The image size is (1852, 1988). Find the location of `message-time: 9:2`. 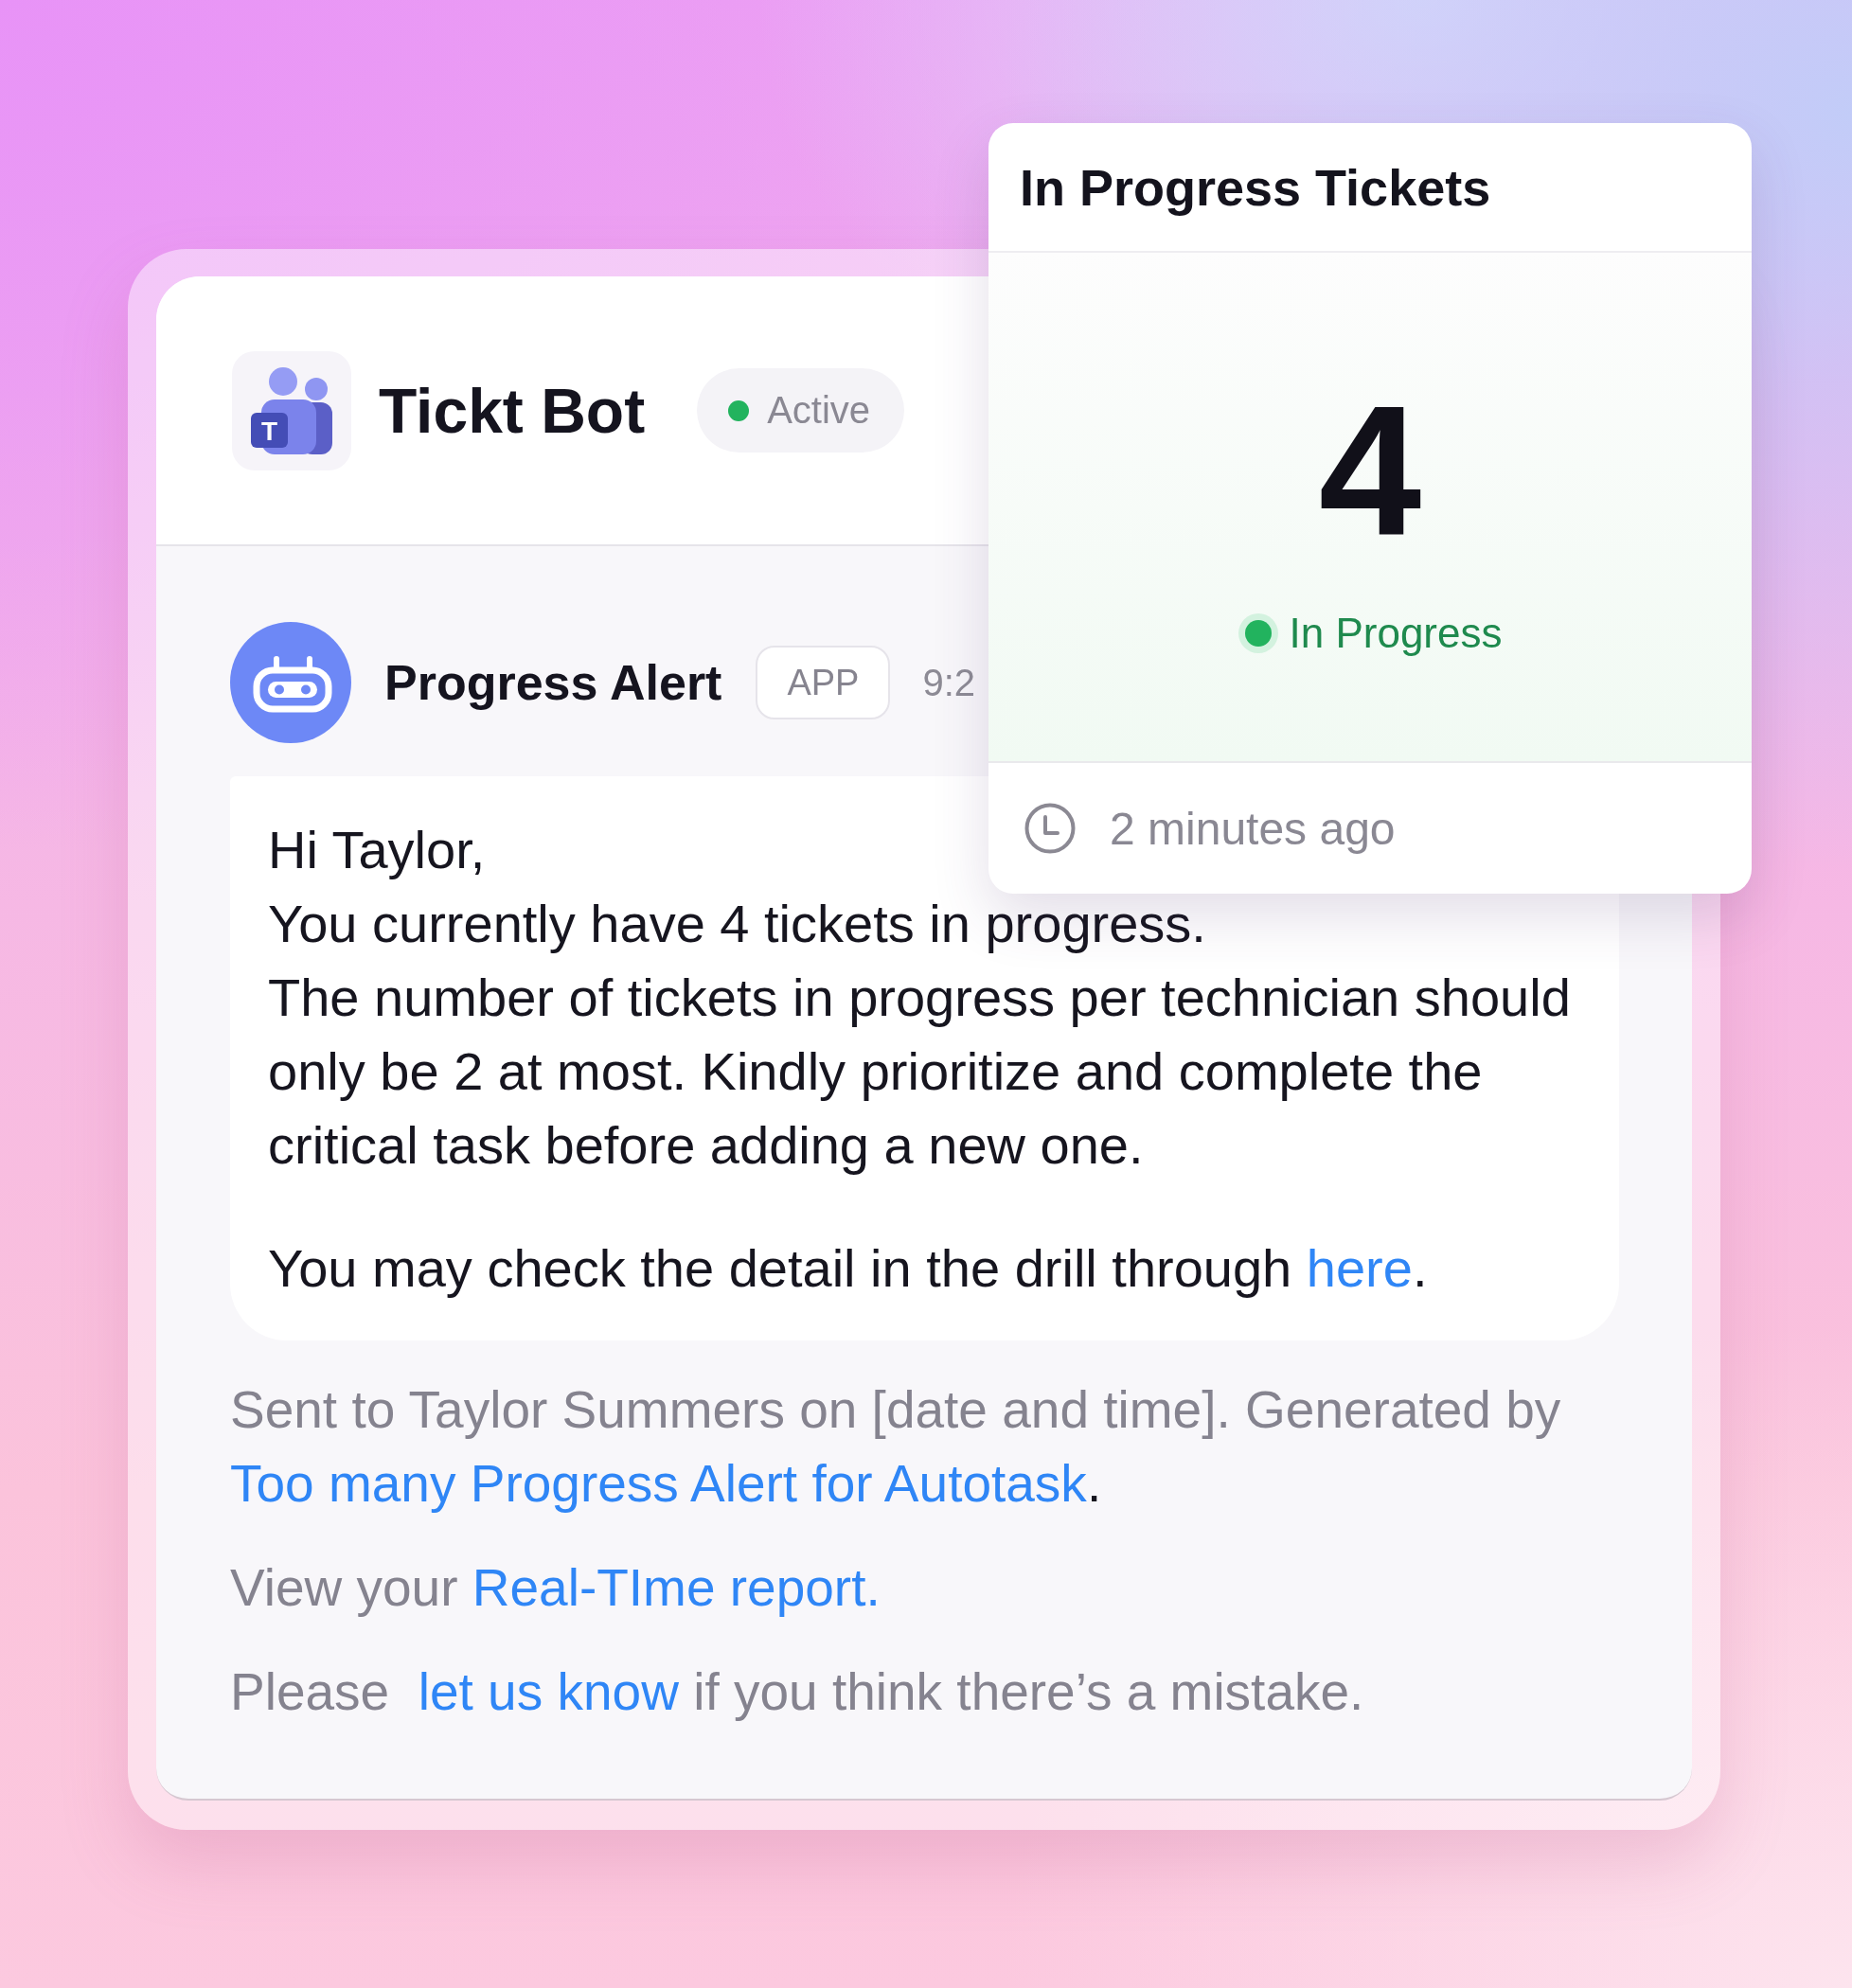

message-time: 9:2 is located at coordinates (949, 682).